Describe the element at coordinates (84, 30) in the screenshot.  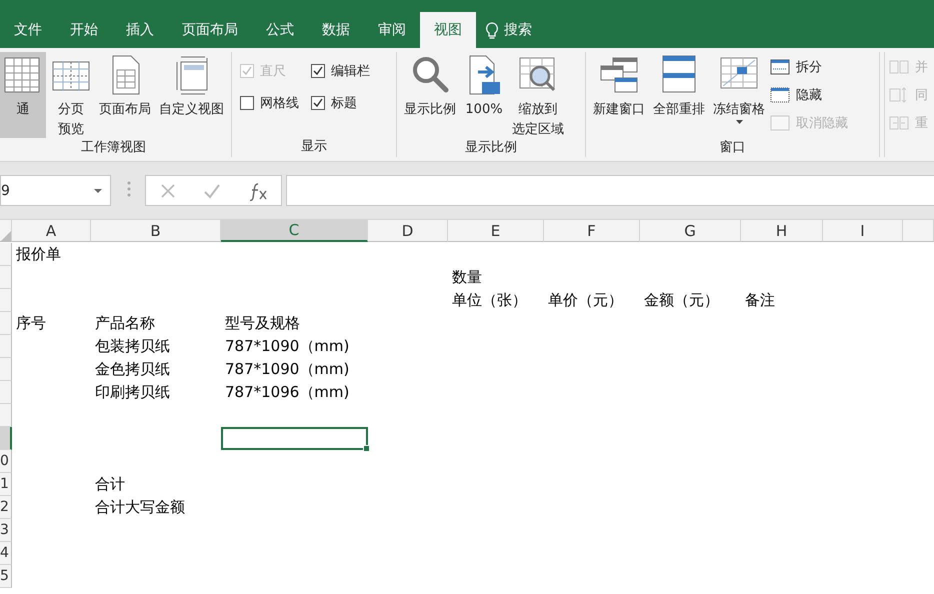
I see `ribbon-tab: 开始` at that location.